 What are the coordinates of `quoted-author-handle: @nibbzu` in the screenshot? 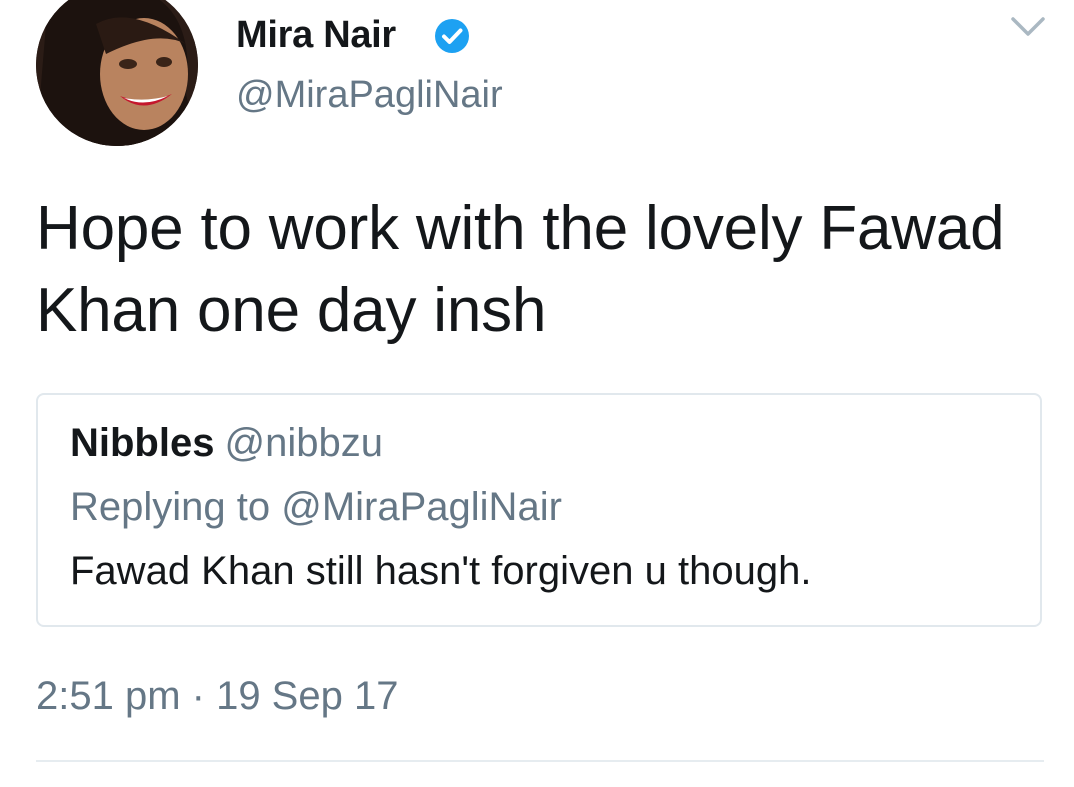 It's located at (303, 443).